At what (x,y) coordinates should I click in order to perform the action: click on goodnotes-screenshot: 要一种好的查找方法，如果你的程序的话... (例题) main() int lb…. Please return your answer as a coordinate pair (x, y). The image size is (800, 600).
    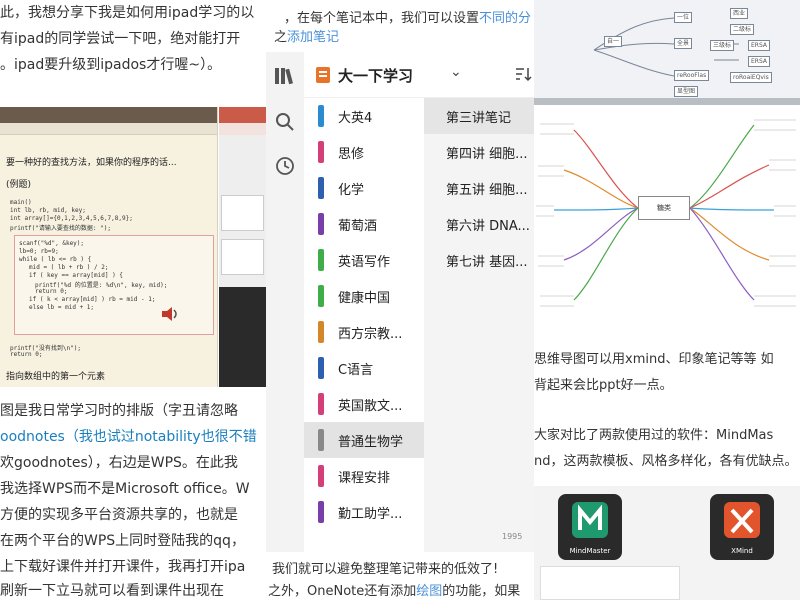
    Looking at the image, I should click on (109, 247).